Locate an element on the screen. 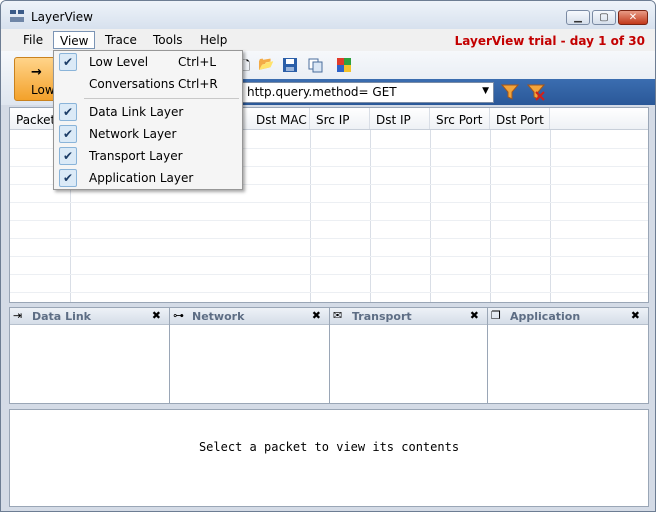 Image resolution: width=656 pixels, height=512 pixels. menu-item-label: Network Layer is located at coordinates (133, 134).